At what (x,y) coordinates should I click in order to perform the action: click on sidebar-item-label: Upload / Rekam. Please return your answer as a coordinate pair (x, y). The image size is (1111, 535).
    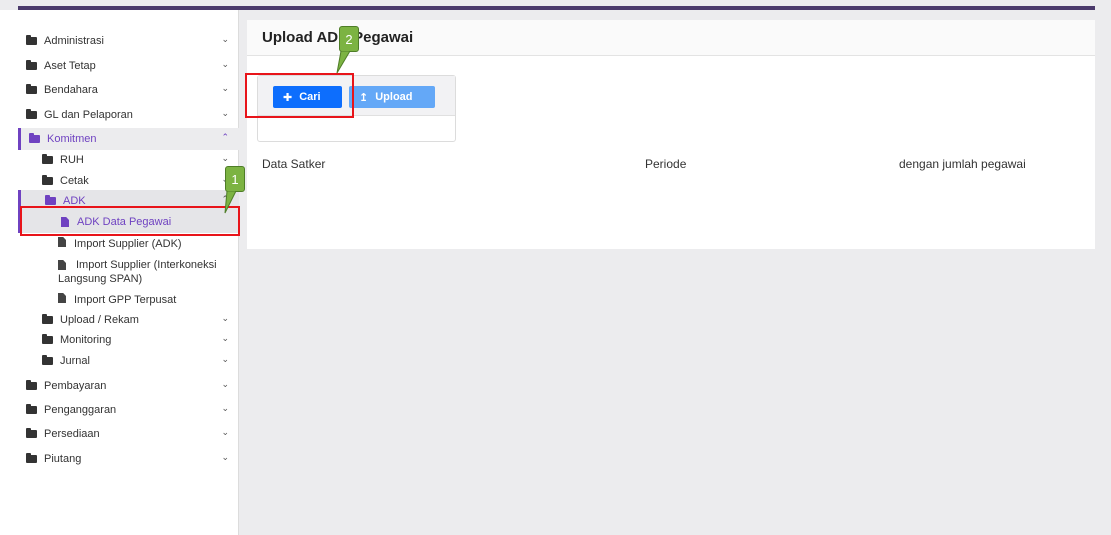
    Looking at the image, I should click on (99, 320).